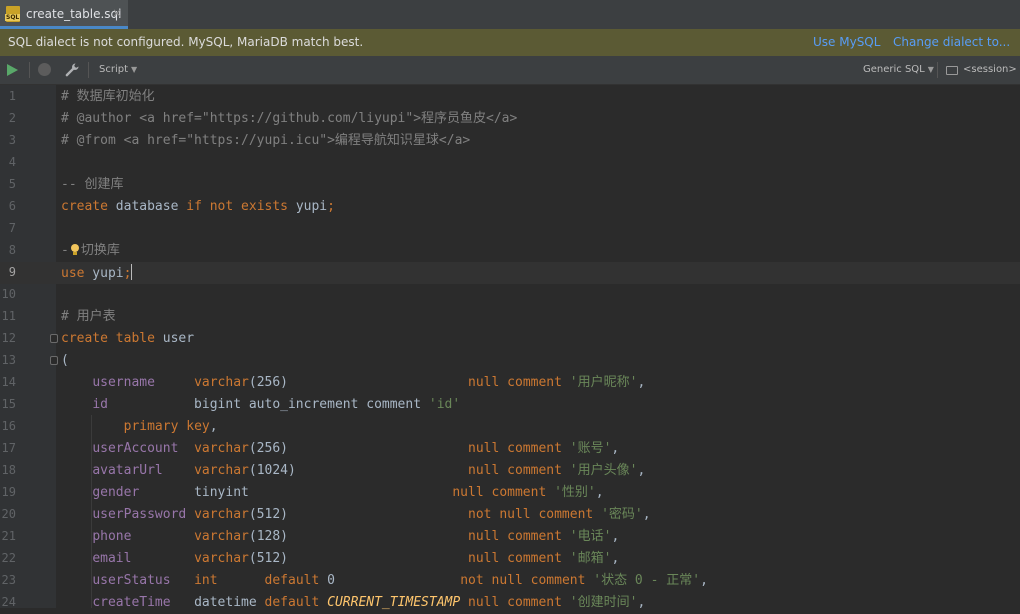 The width and height of the screenshot is (1020, 614). Describe the element at coordinates (8, 470) in the screenshot. I see `line-number: 18` at that location.